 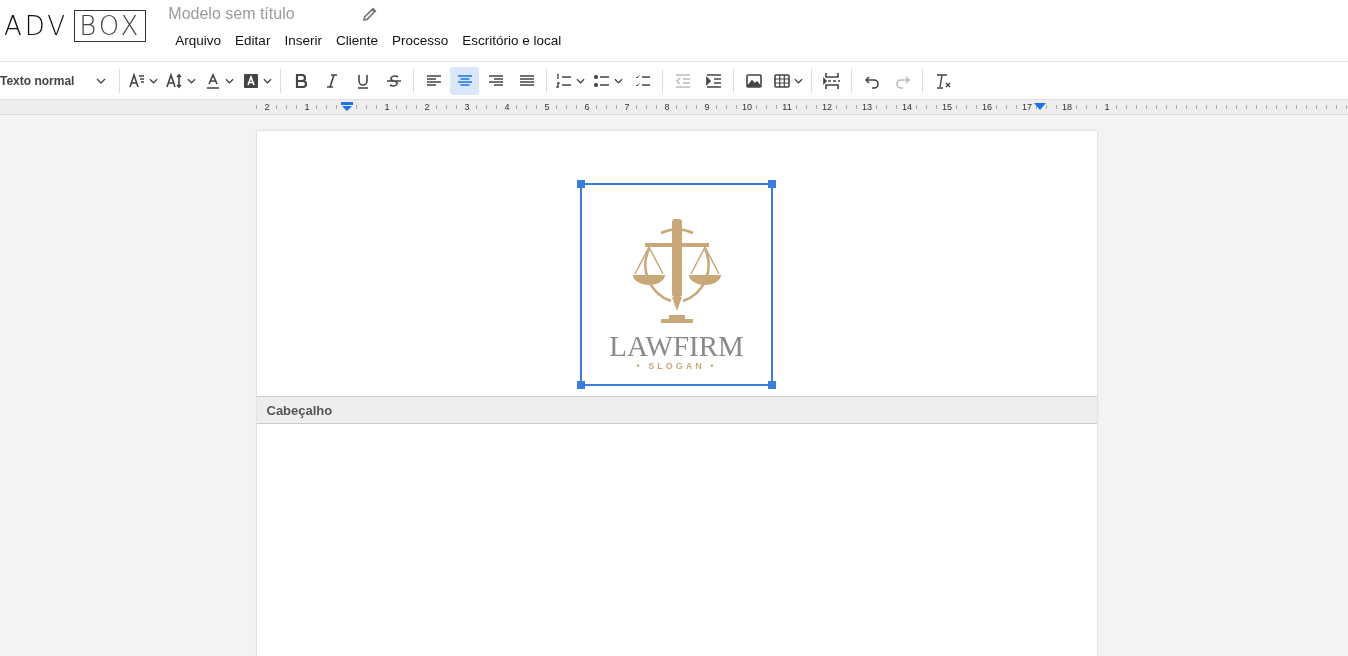 I want to click on line-height-icon, so click(x=175, y=80).